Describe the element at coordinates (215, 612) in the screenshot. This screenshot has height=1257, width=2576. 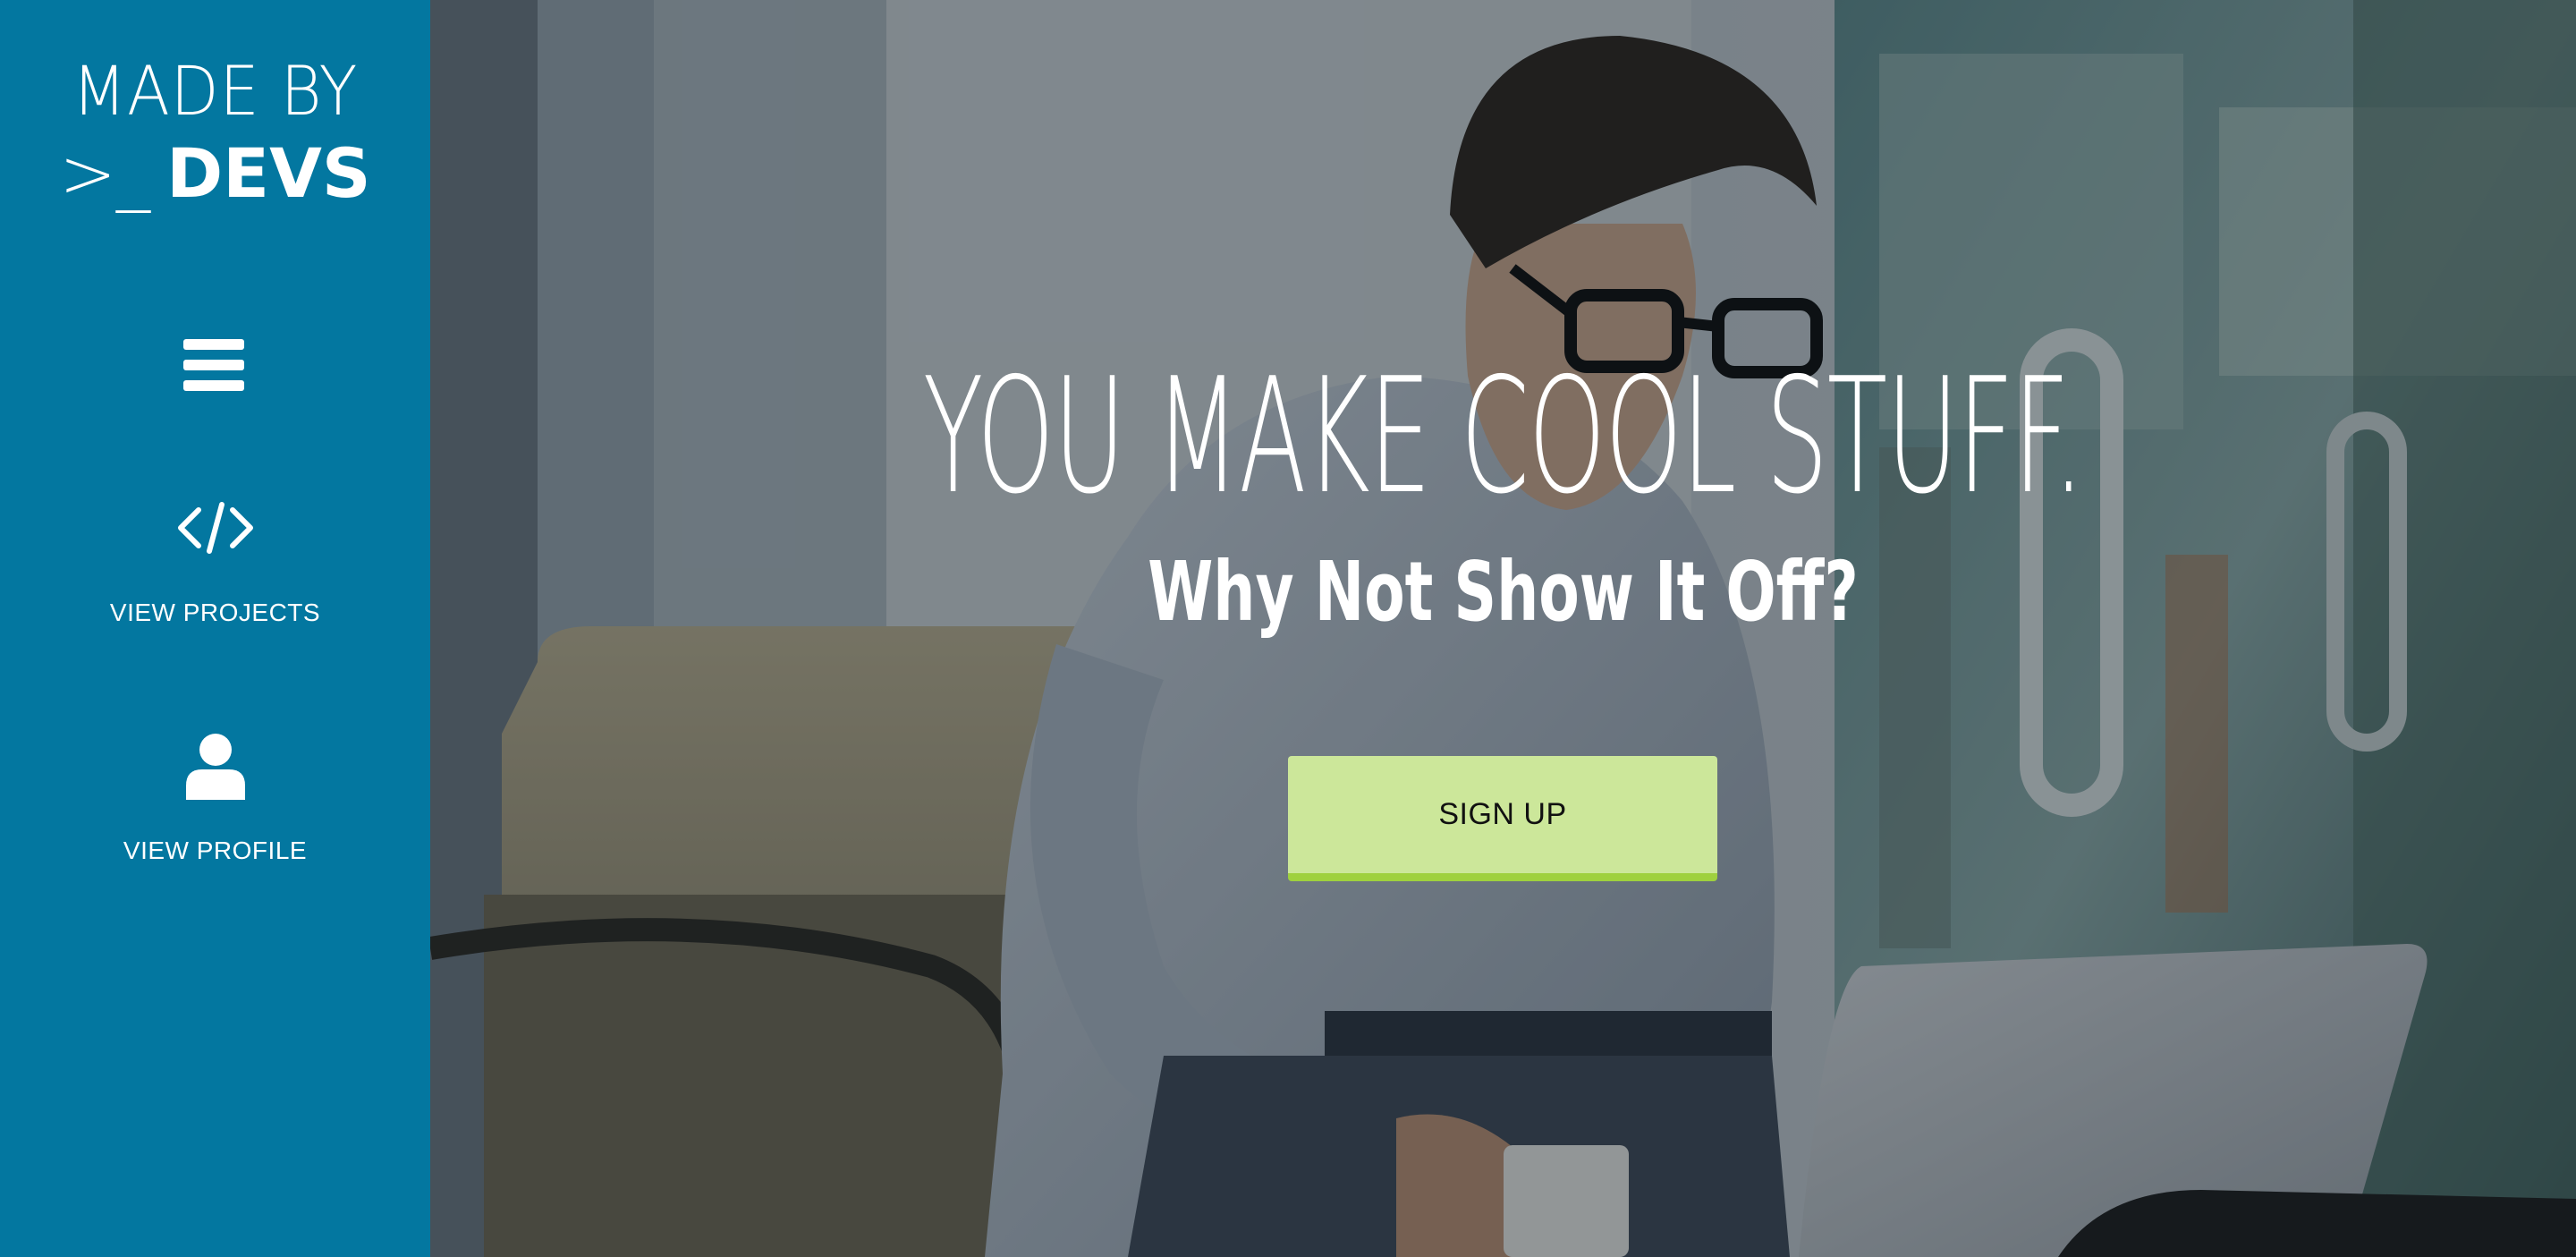
I see `nav-label-projects: VIEW PROJECTS` at that location.